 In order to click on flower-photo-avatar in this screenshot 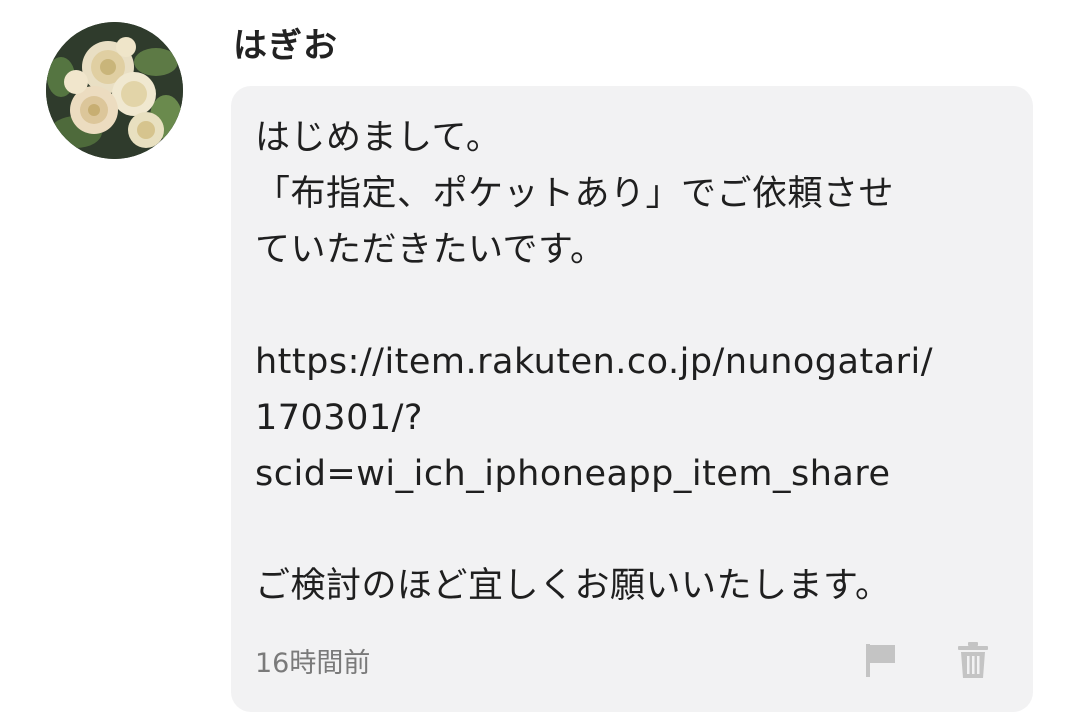, I will do `click(114, 90)`.